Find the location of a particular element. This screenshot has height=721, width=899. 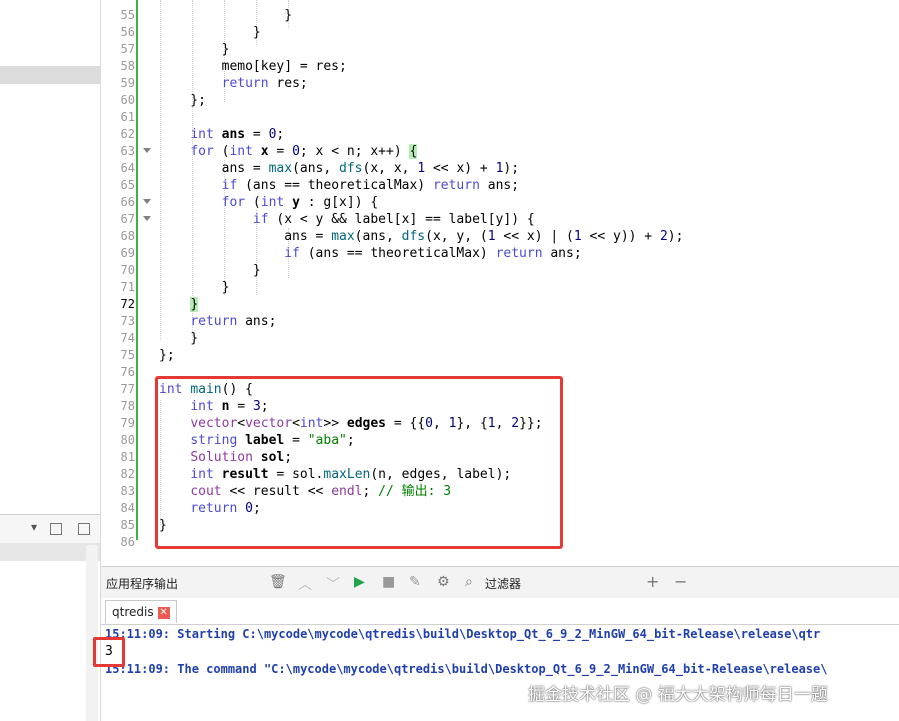

tab-qtredis: qtredis ✕ is located at coordinates (141, 611).